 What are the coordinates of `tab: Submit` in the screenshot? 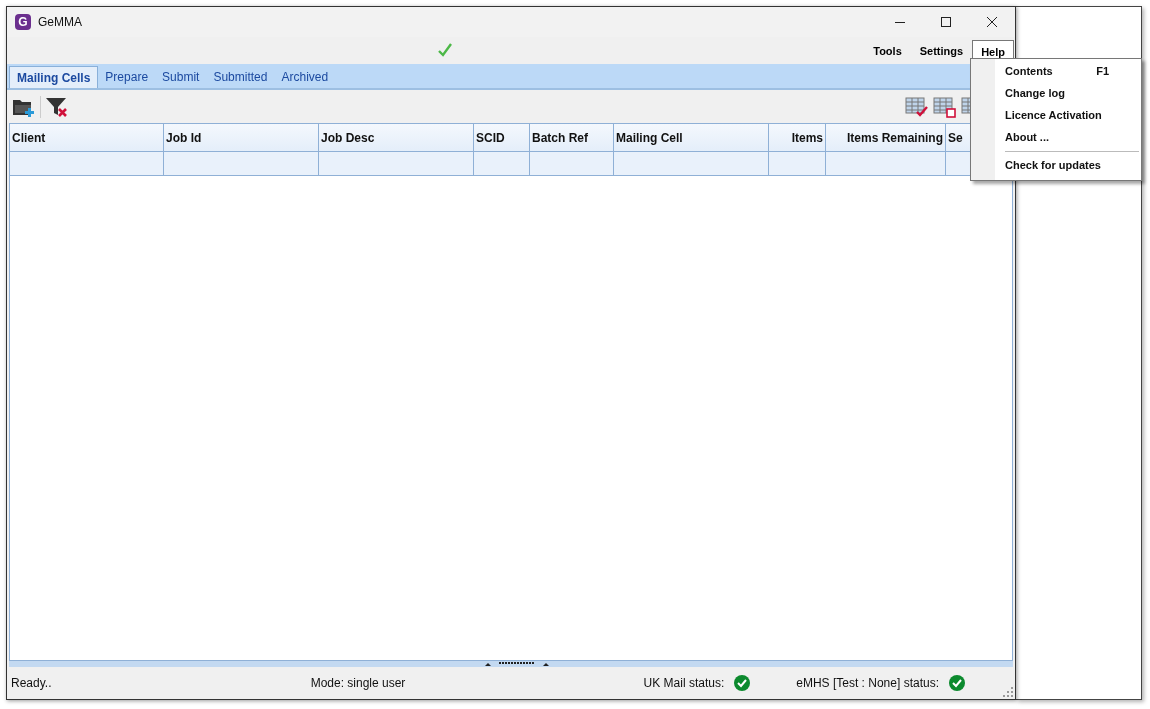 It's located at (181, 77).